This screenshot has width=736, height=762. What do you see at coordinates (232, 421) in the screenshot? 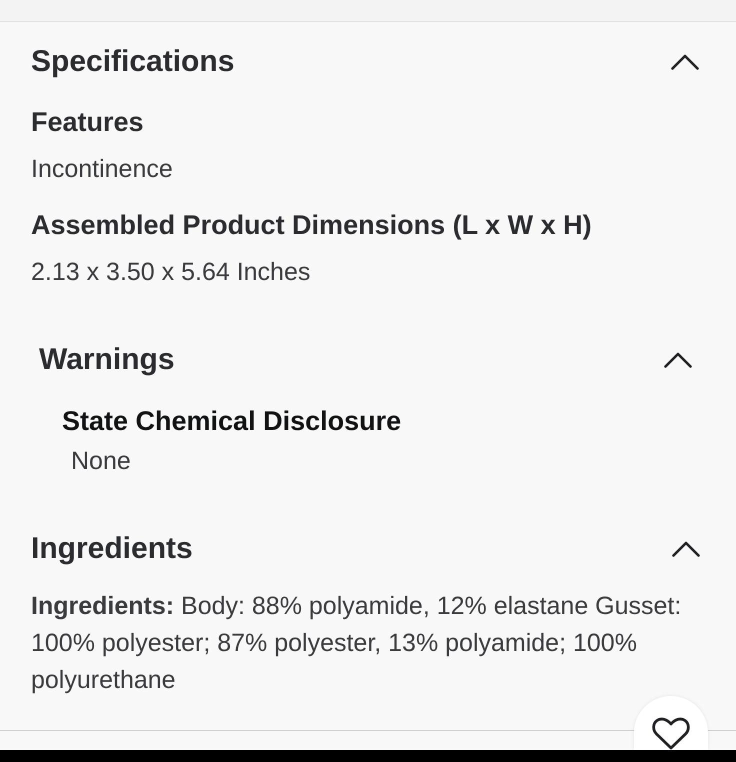
I see `warning-label: State Chemical Disclosure` at bounding box center [232, 421].